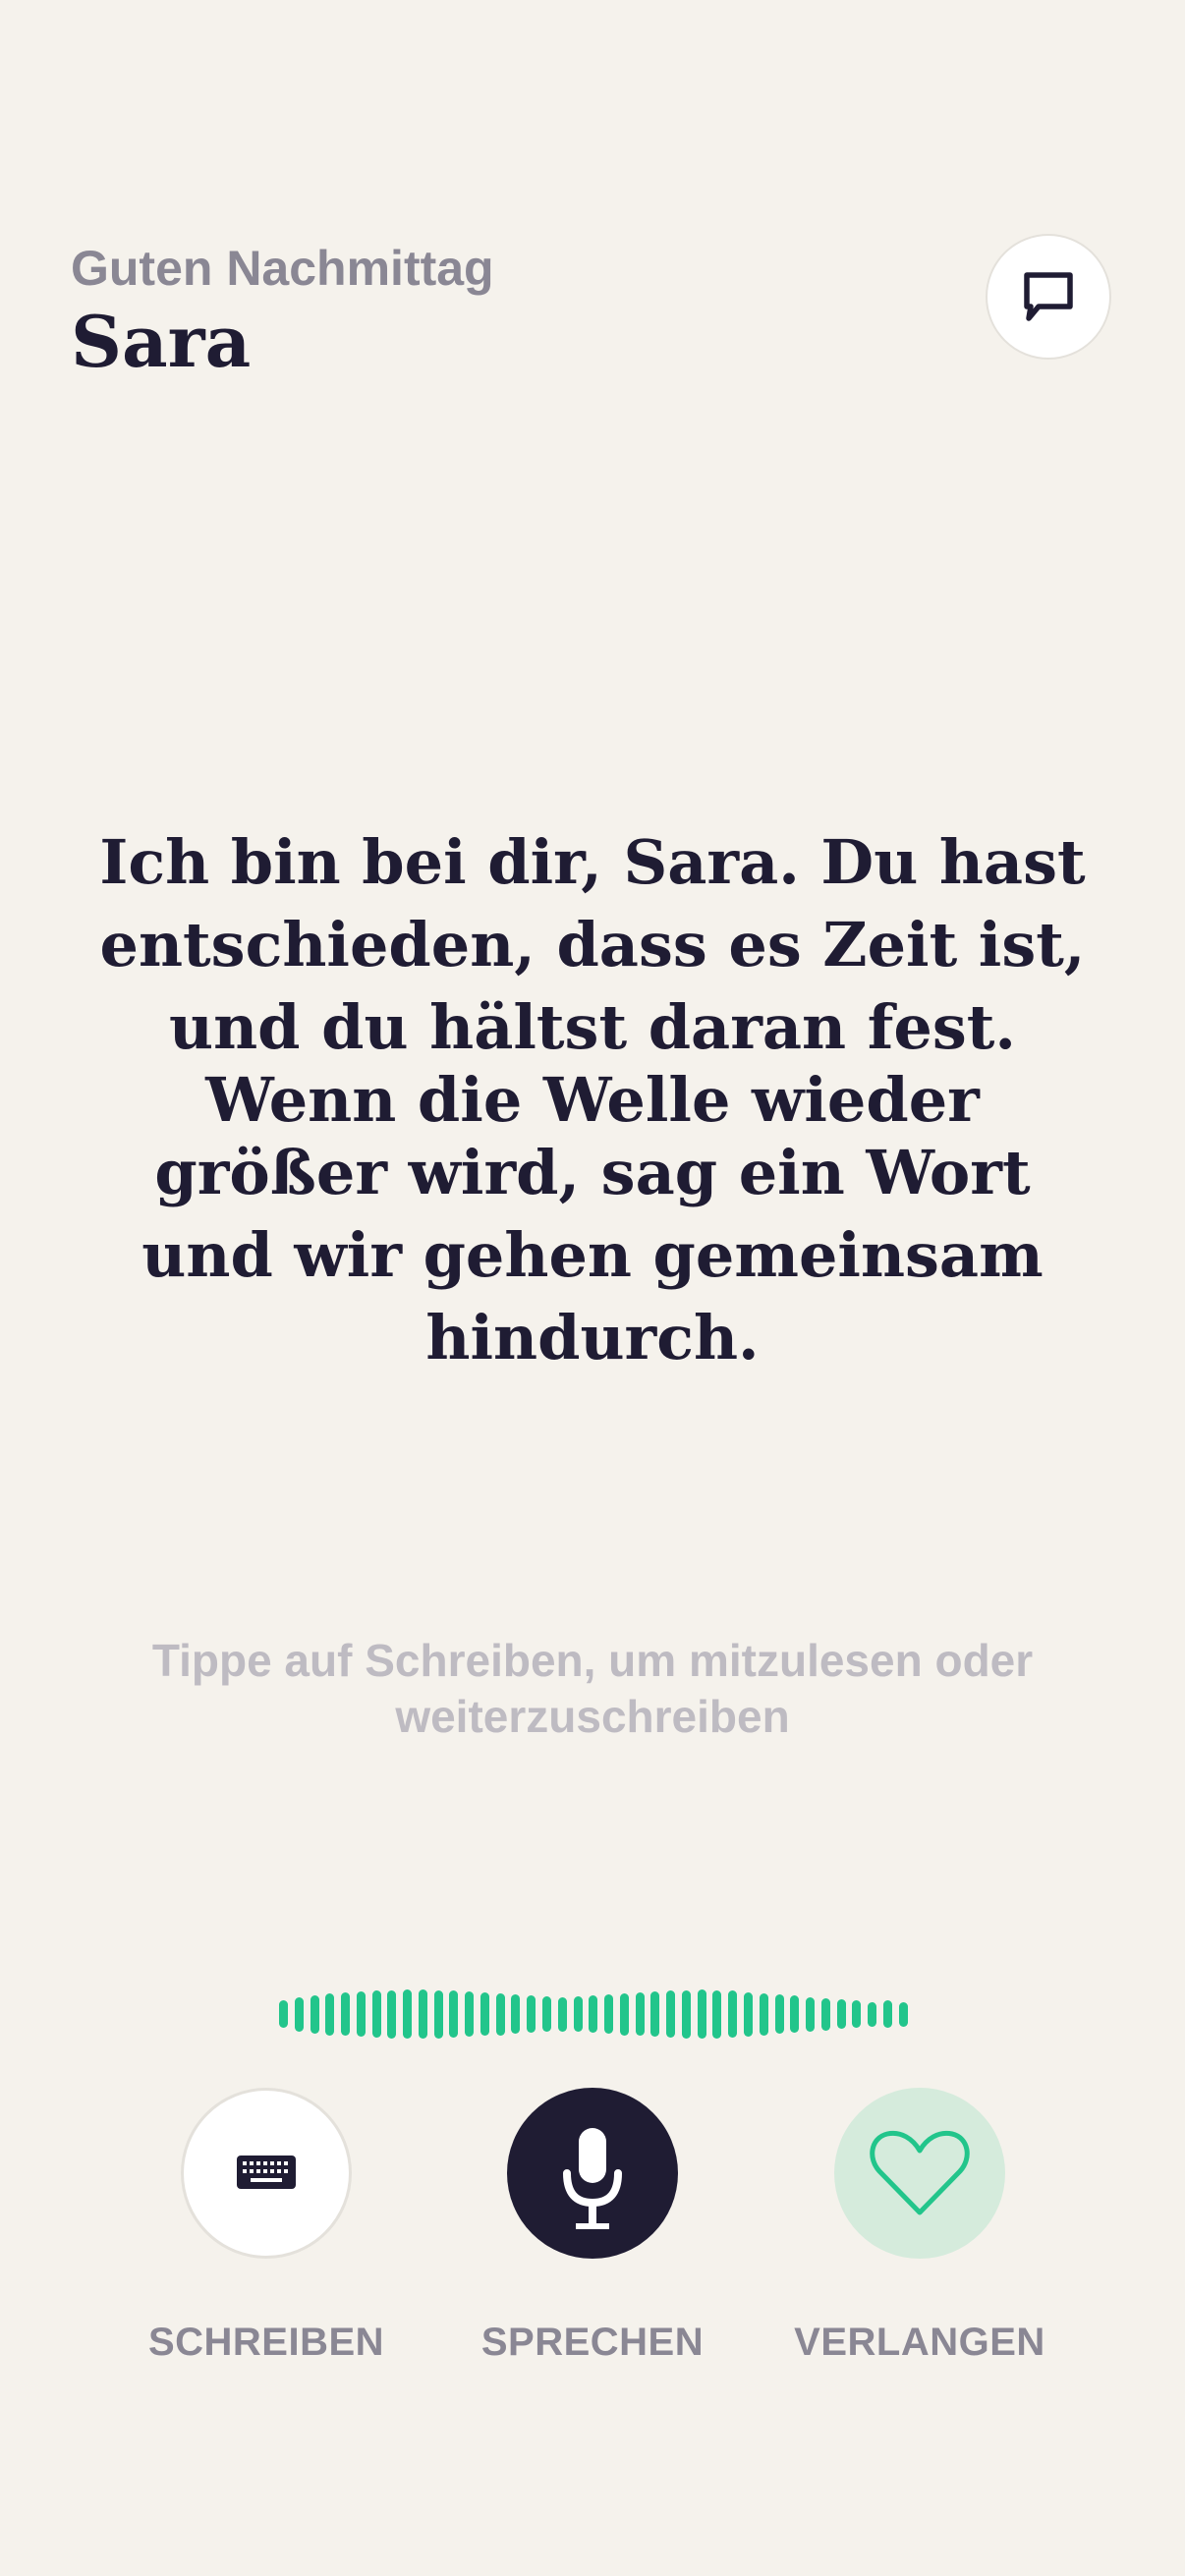  Describe the element at coordinates (592, 862) in the screenshot. I see `message-line: Ich bin bei dir, Sara. Du hast` at that location.